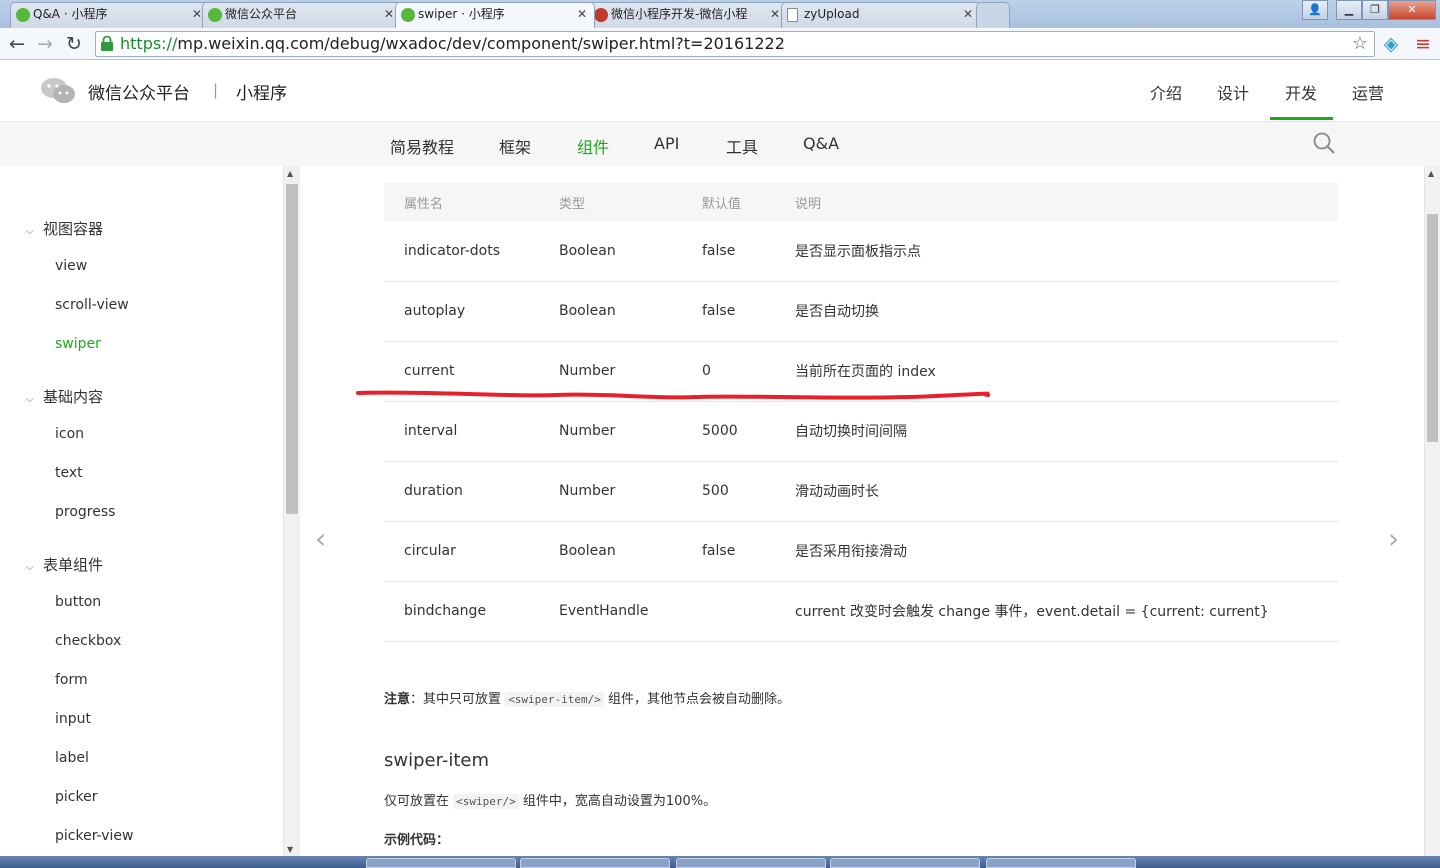 The height and width of the screenshot is (868, 1440). I want to click on topnav-operate: 运营, so click(1368, 92).